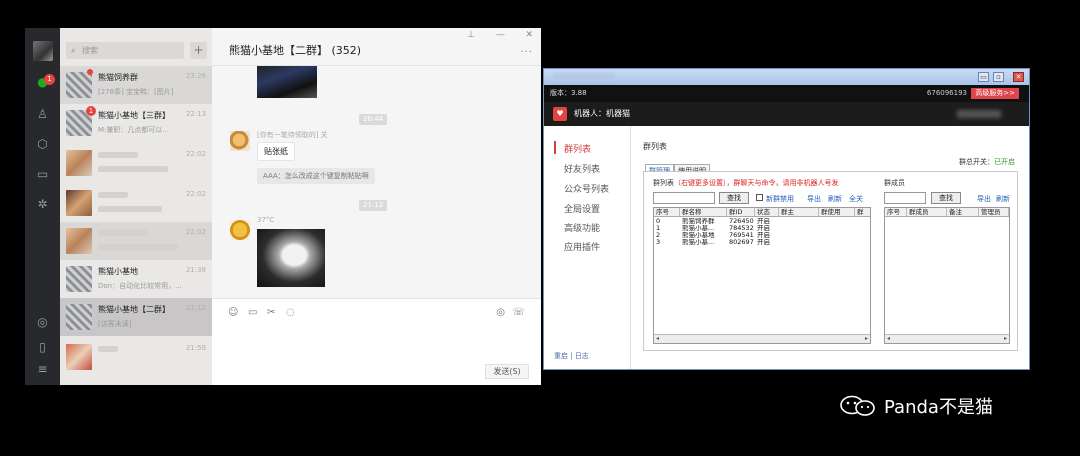 The width and height of the screenshot is (1080, 456). What do you see at coordinates (786, 77) in the screenshot?
I see `window-titlebar: ▭ ▫ ✕` at bounding box center [786, 77].